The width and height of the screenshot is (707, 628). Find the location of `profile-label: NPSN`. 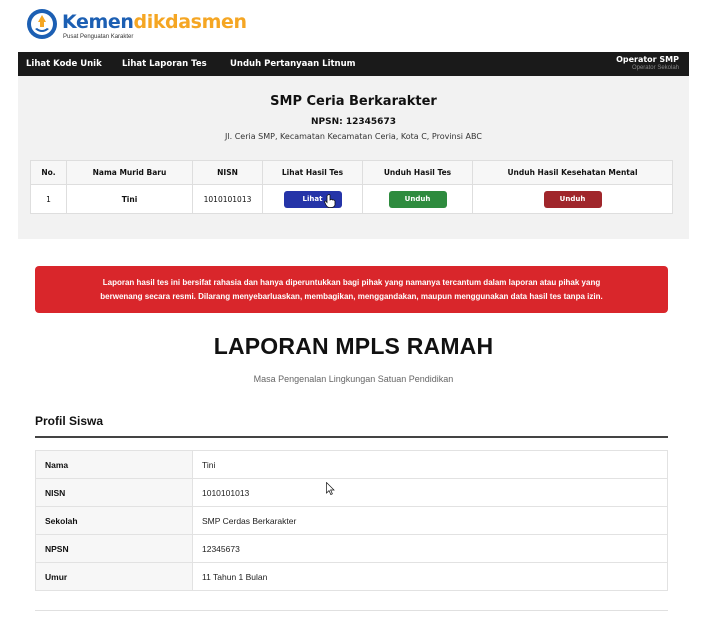

profile-label: NPSN is located at coordinates (114, 548).